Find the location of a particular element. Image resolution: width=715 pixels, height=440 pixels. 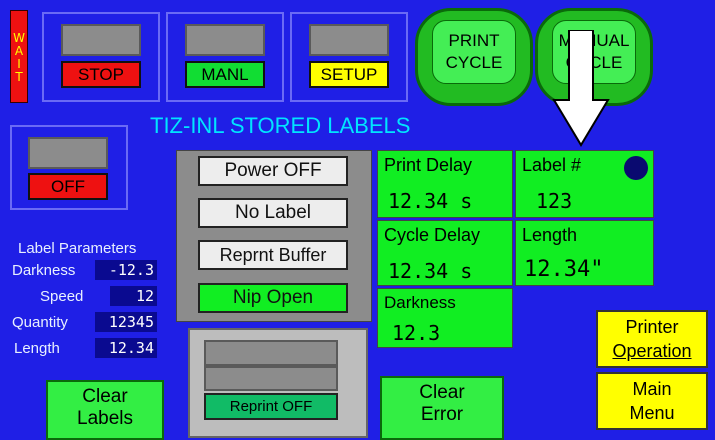

param-length-label: Length is located at coordinates (37, 348).